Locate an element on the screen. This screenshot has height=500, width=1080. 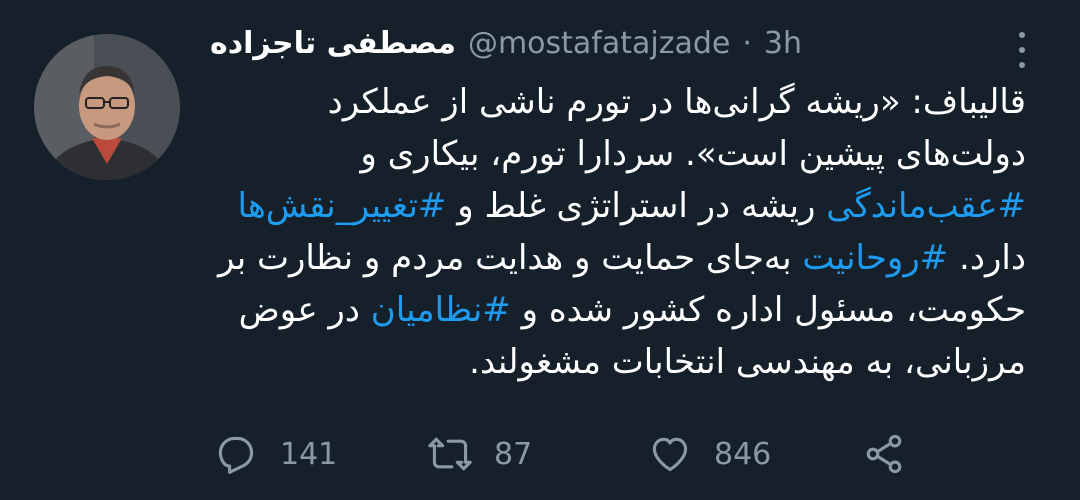
tweet-text-segment: ریشه در استراتژی غلط و is located at coordinates (636, 206).